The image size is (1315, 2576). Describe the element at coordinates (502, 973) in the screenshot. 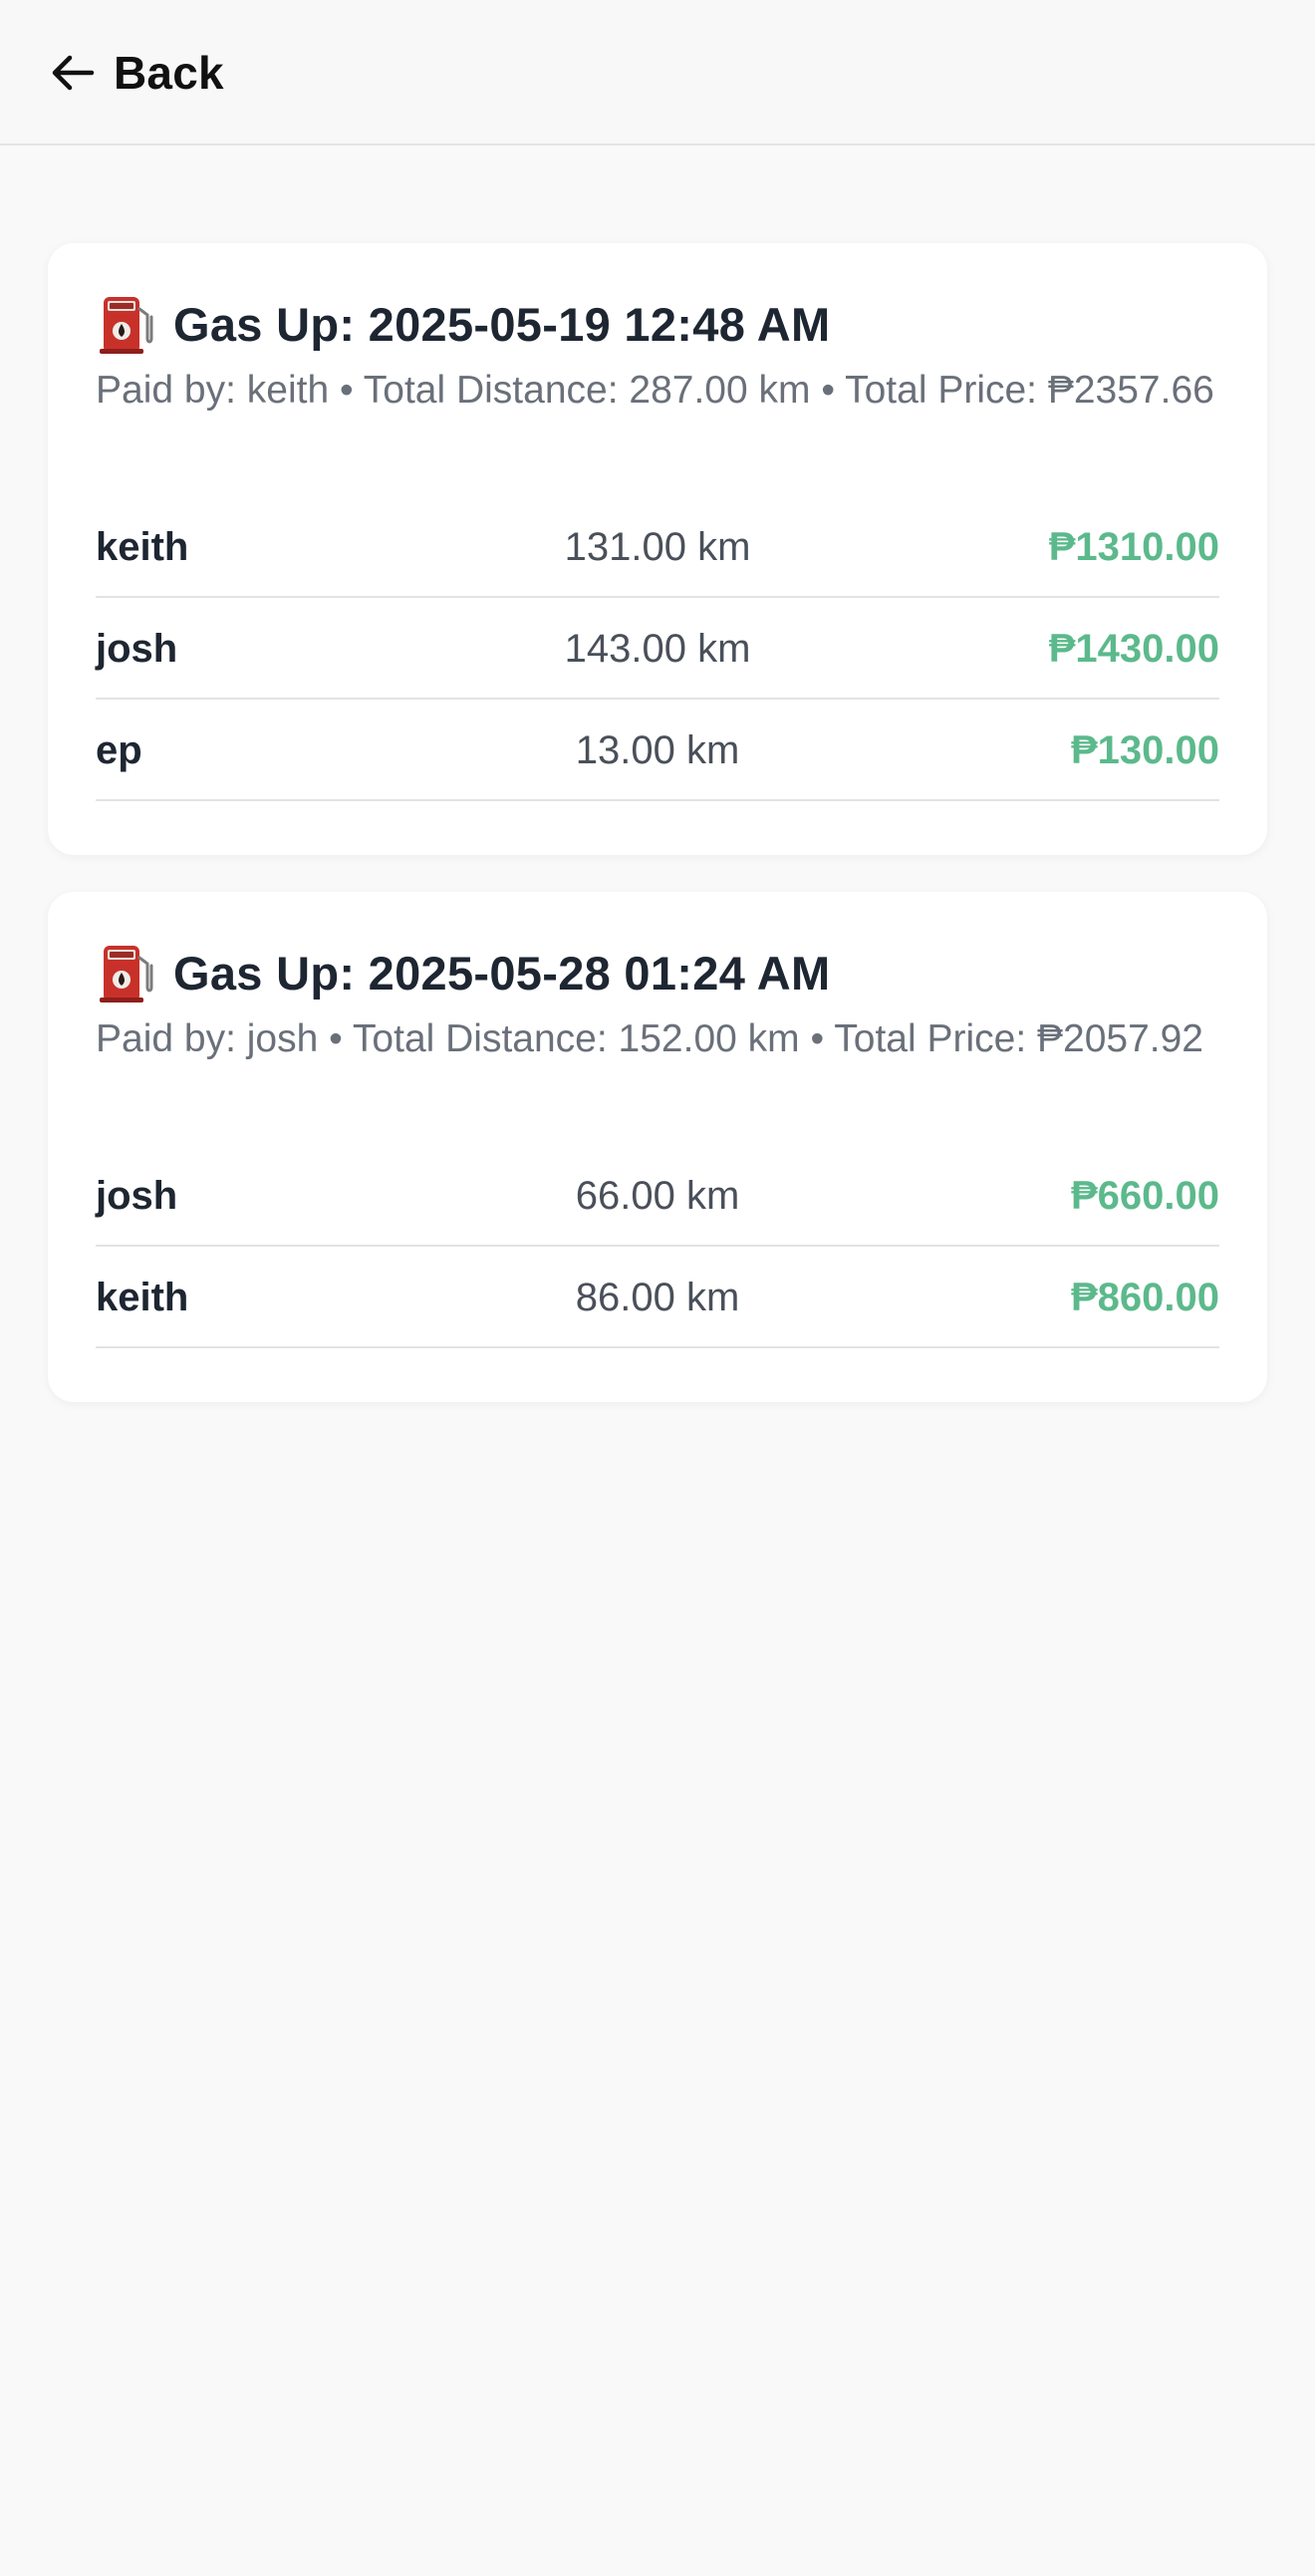

I see `gas-up-title-text: Gas Up: 2025-05-28 01:24 AM` at that location.